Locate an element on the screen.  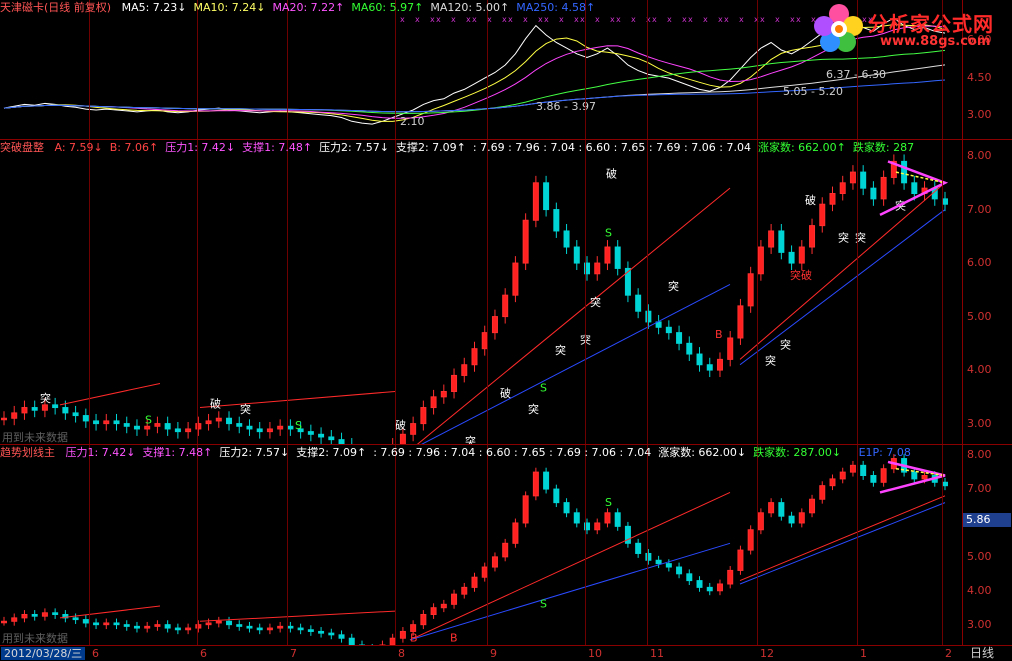
flower-logo-icon is located at coordinates (838, 28).